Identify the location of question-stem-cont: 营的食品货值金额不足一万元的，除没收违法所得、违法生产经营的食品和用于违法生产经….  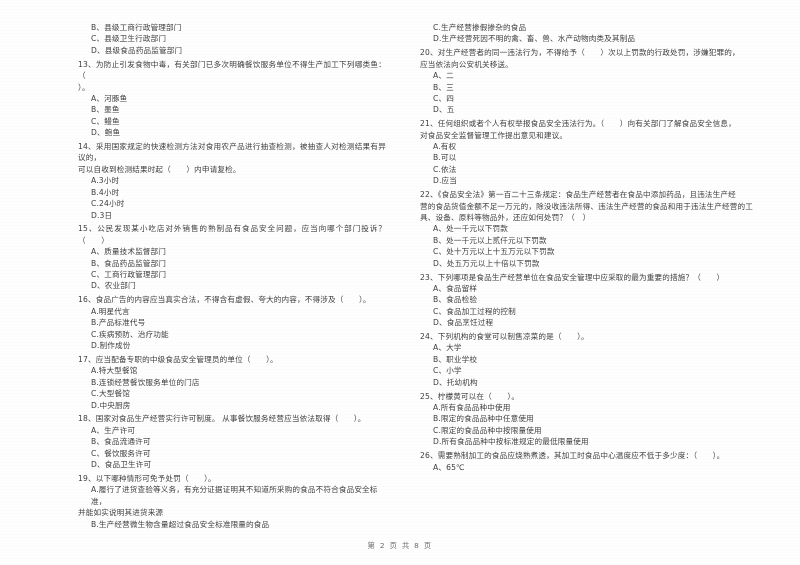
(586, 211).